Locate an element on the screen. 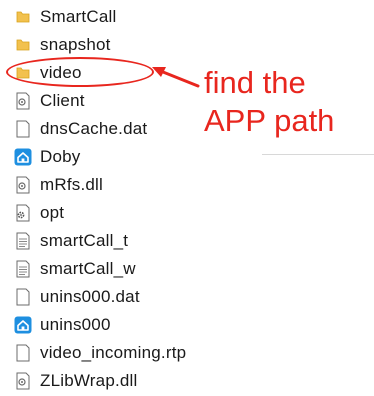 Image resolution: width=374 pixels, height=396 pixels. arrow-icon is located at coordinates (176, 77).